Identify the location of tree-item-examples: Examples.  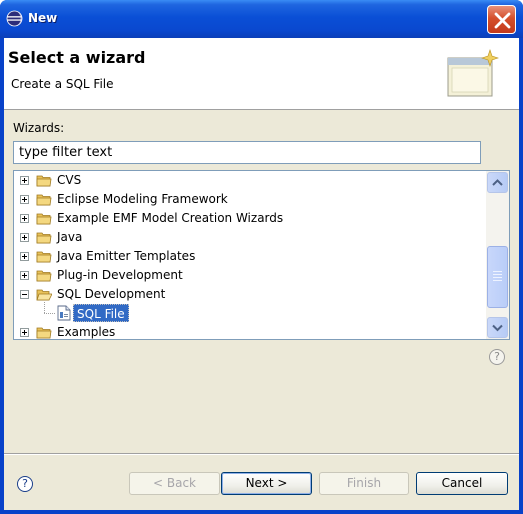
(249, 331).